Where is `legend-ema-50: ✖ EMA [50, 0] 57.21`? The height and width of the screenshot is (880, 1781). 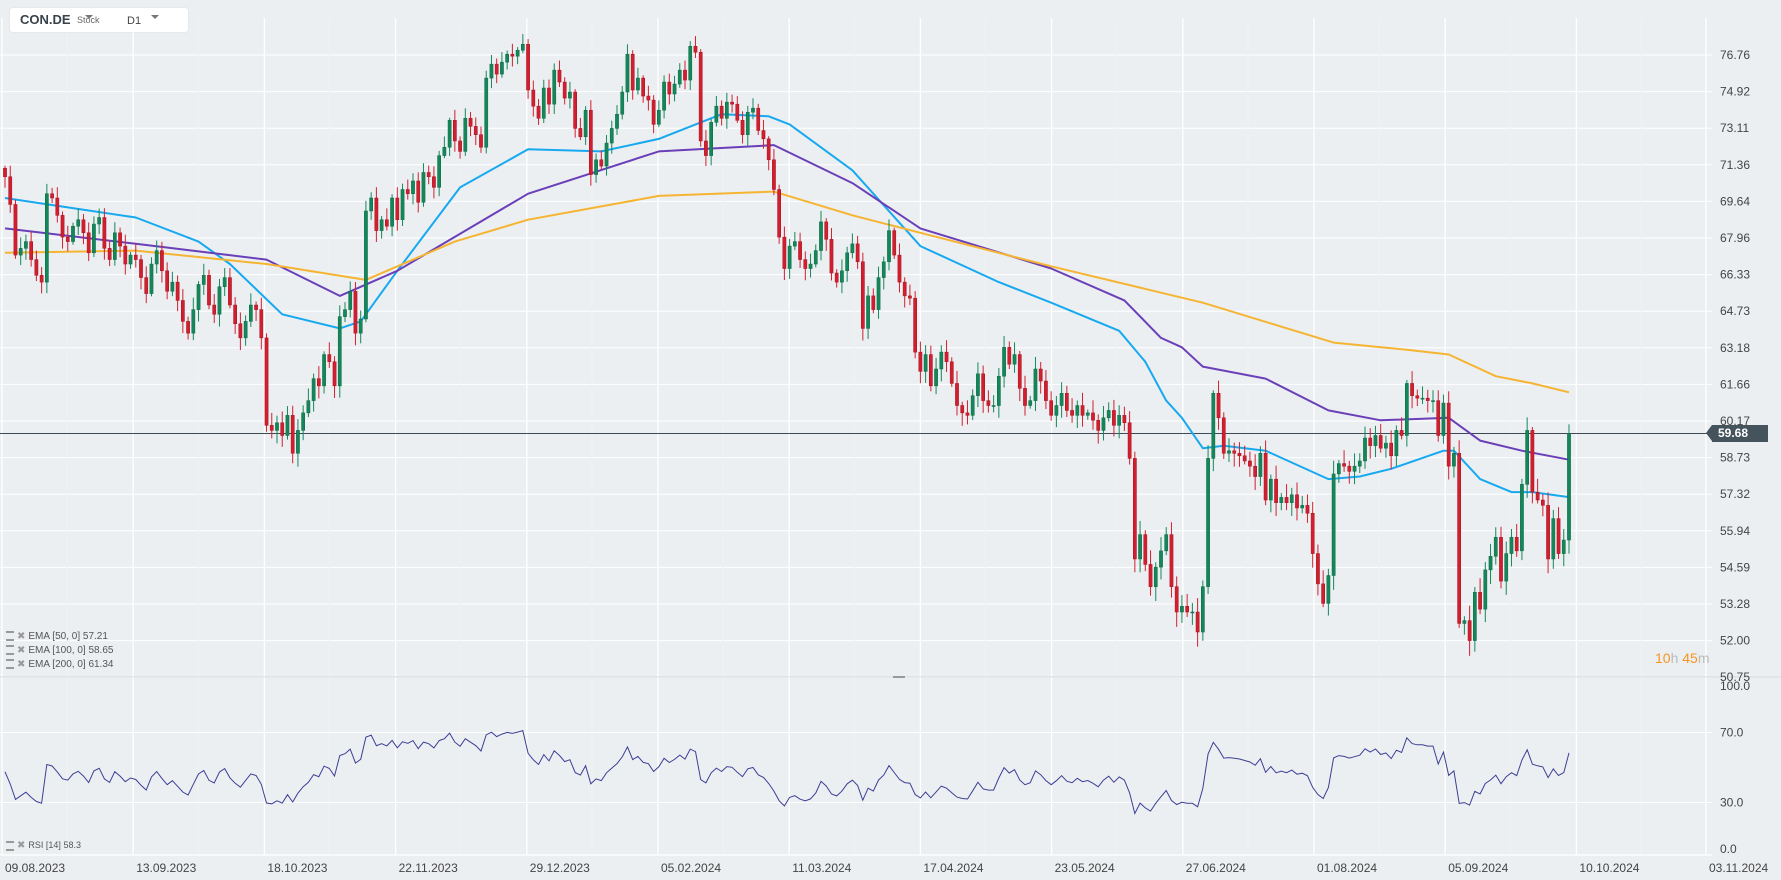
legend-ema-50: ✖ EMA [50, 0] 57.21 is located at coordinates (57, 636).